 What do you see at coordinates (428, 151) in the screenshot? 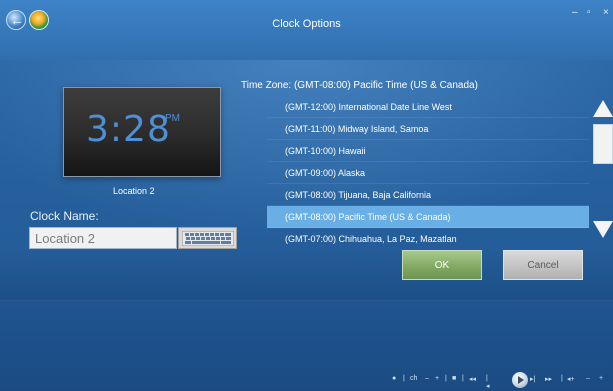
I see `time-zone-item: (GMT-10:00) Hawaii` at bounding box center [428, 151].